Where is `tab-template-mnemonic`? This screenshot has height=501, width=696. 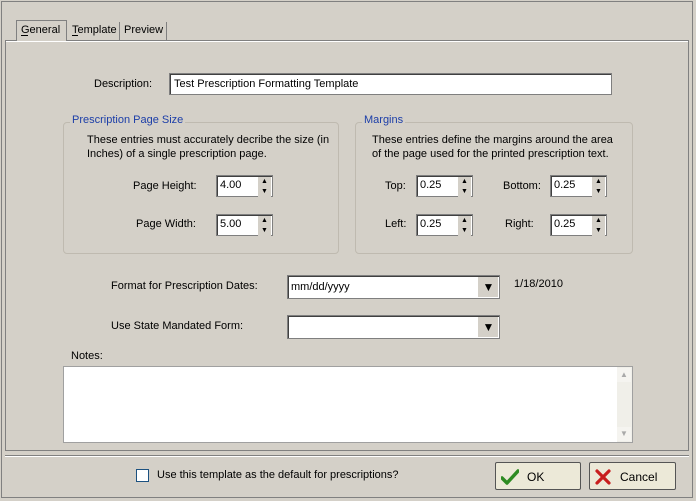 tab-template-mnemonic is located at coordinates (75, 35).